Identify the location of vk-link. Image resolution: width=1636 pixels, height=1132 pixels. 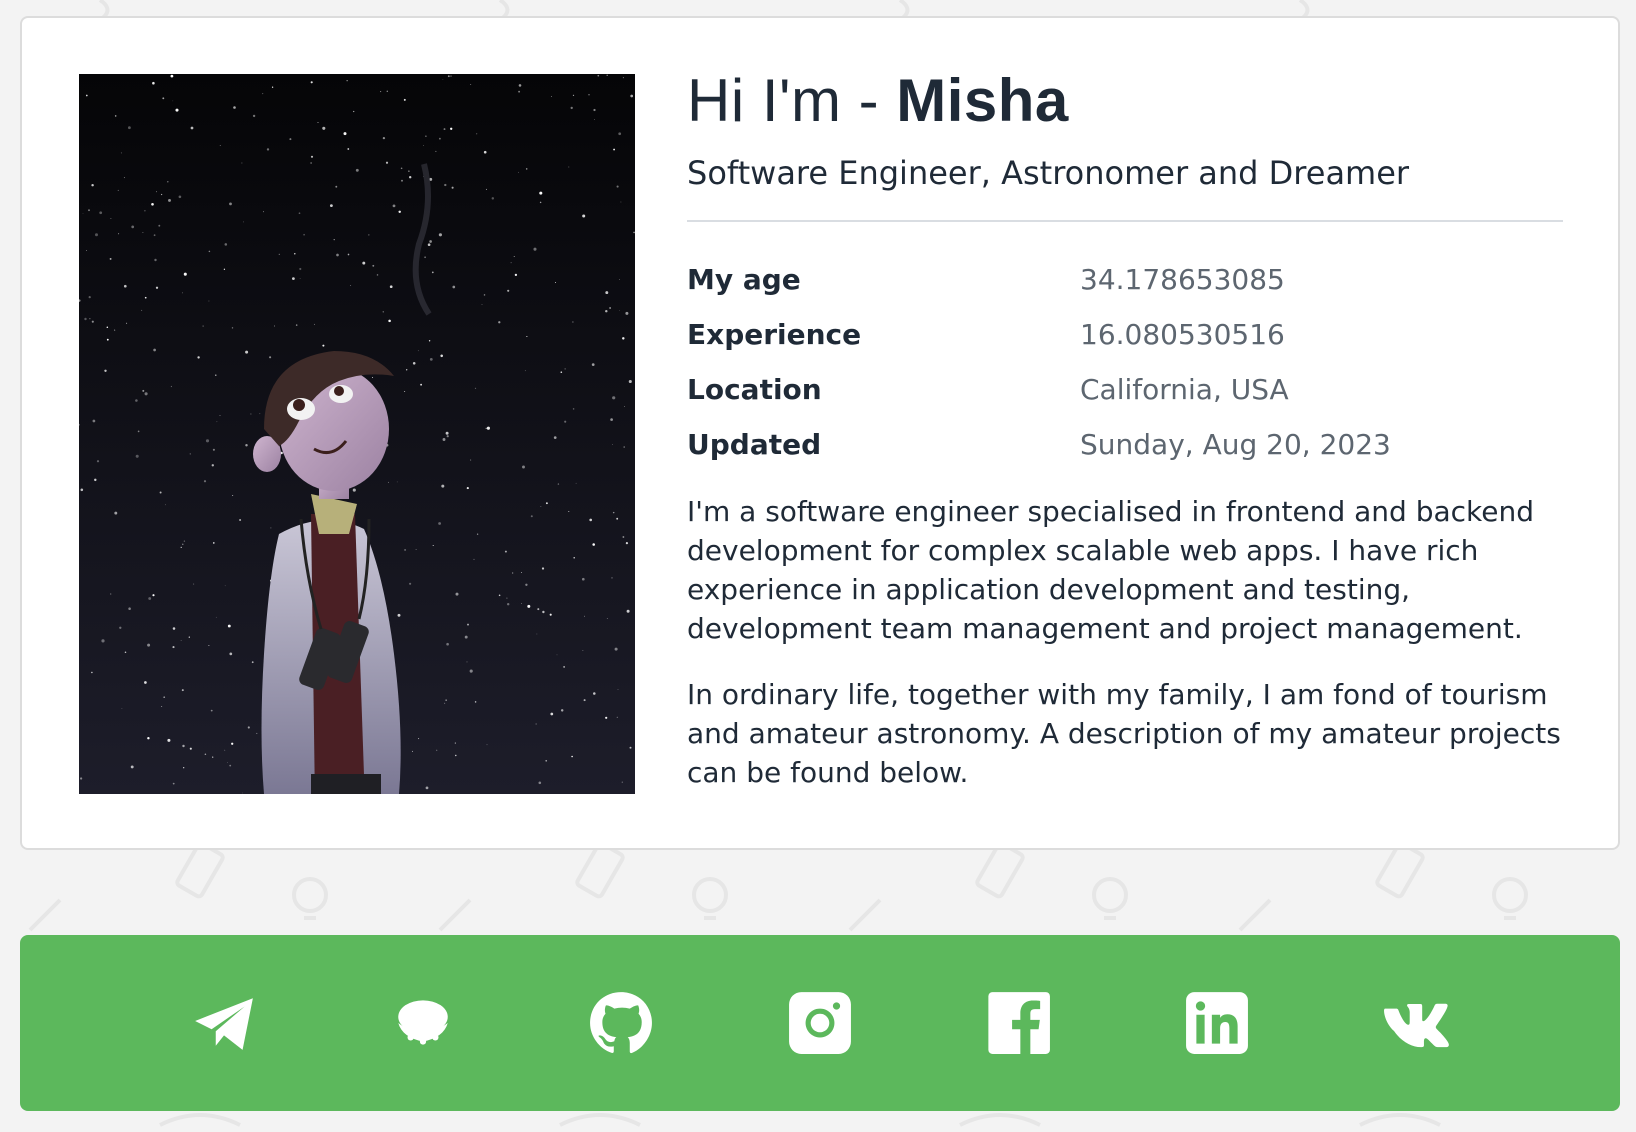
(1416, 1023).